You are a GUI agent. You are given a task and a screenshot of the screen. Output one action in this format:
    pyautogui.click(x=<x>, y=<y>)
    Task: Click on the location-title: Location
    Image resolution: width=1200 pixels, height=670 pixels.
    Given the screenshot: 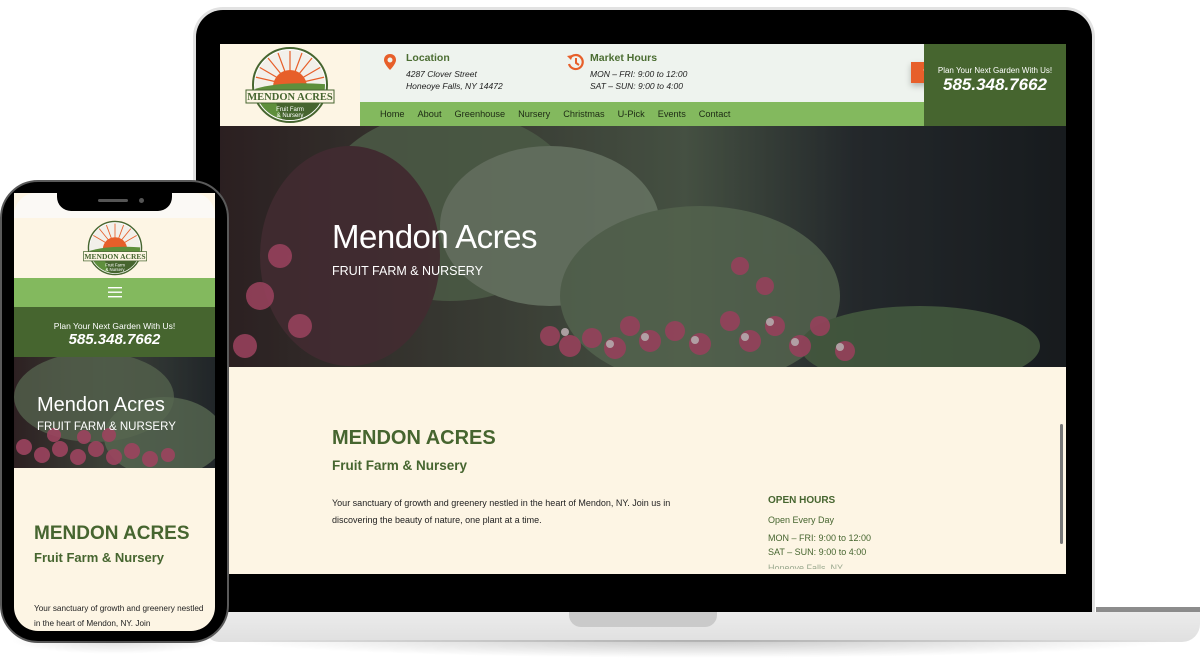 What is the action you would take?
    pyautogui.click(x=428, y=58)
    